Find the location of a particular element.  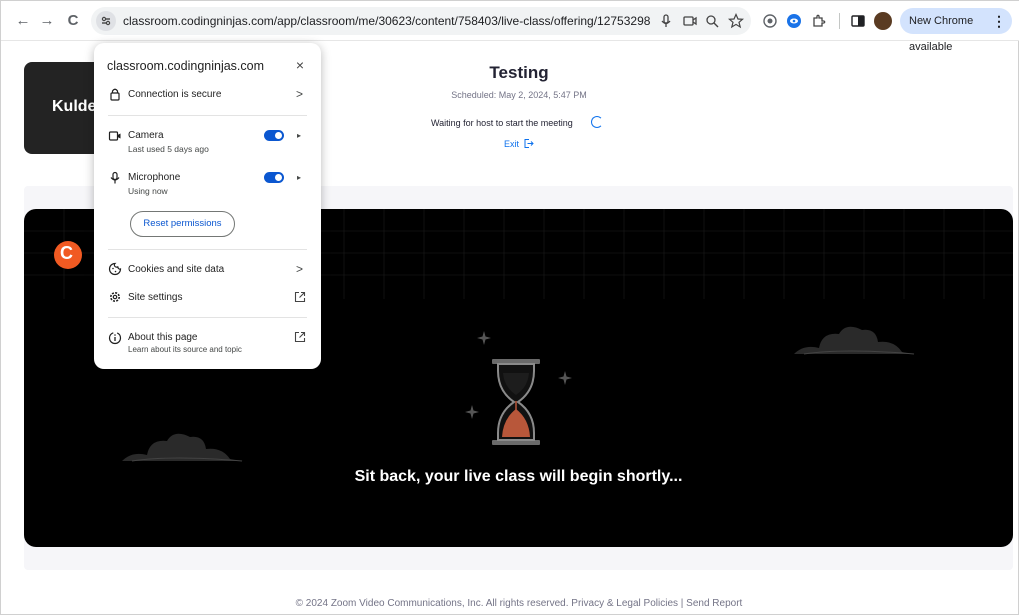

bookmark-star-icon is located at coordinates (736, 21).